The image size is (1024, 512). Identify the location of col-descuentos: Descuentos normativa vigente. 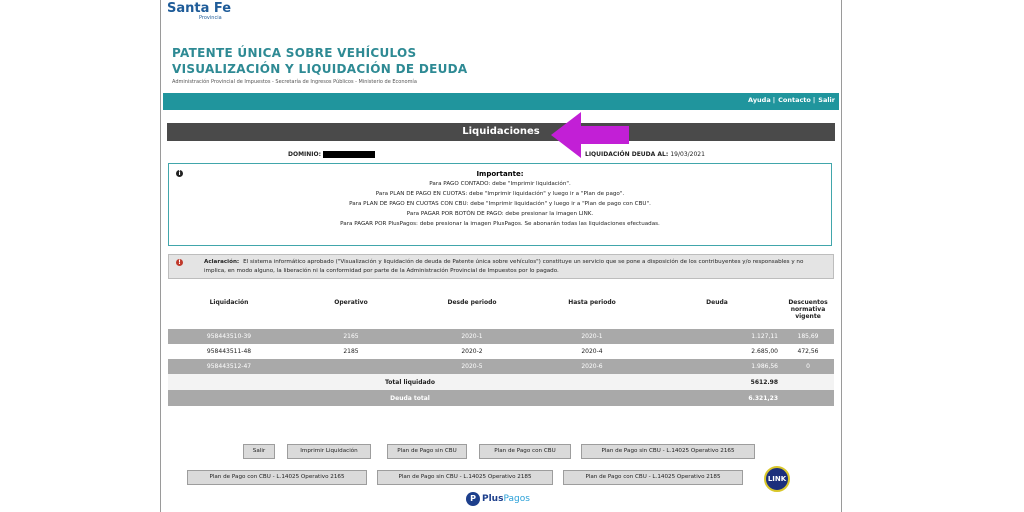
(808, 309).